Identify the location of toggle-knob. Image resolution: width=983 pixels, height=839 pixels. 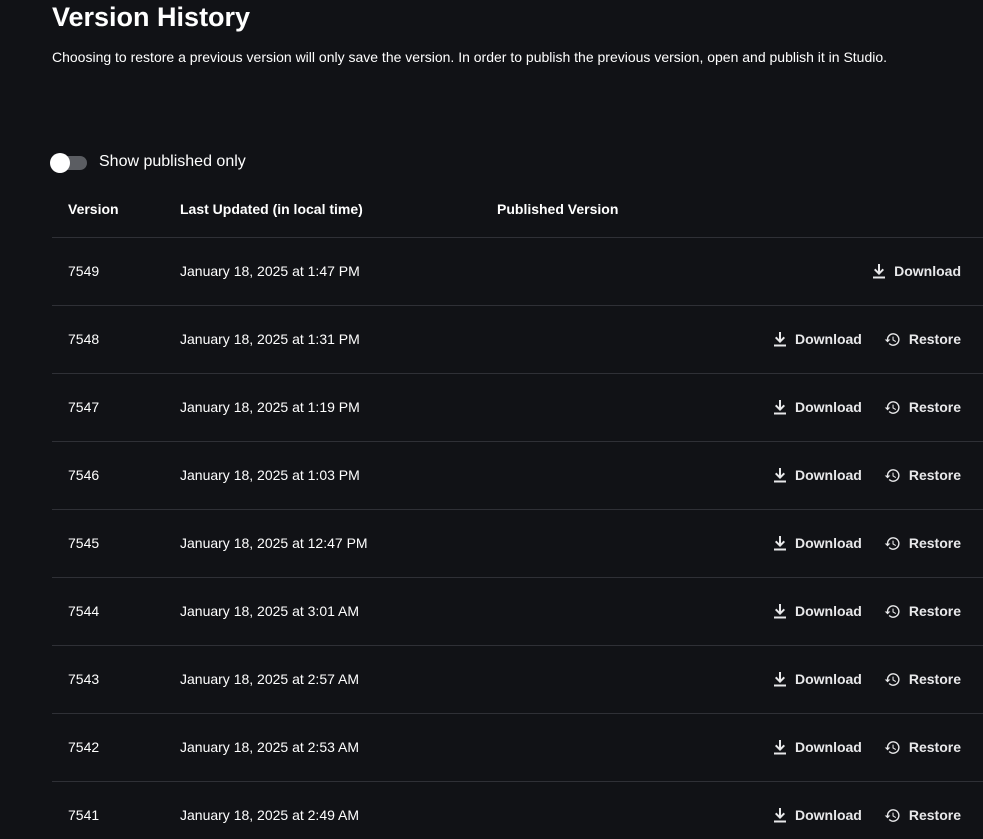
(60, 163).